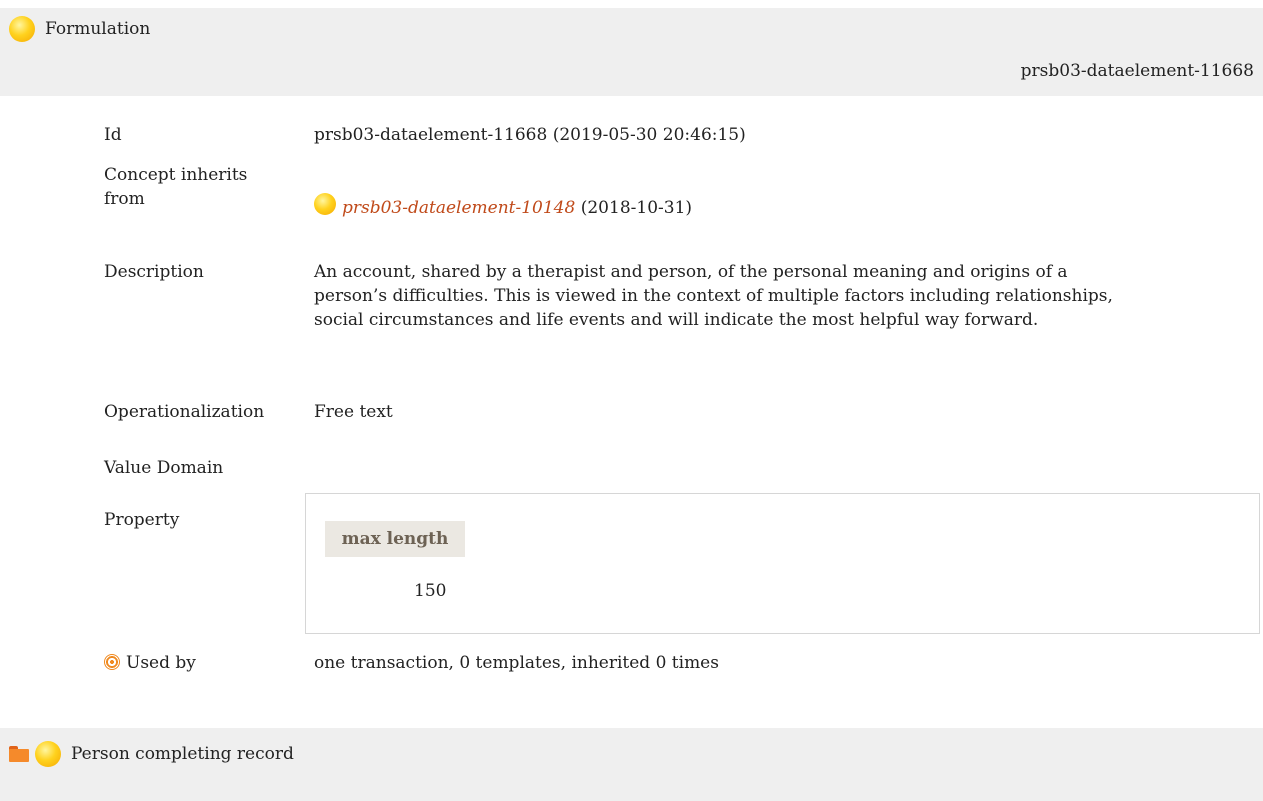 The width and height of the screenshot is (1263, 801). What do you see at coordinates (19, 754) in the screenshot?
I see `folder-open-icon` at bounding box center [19, 754].